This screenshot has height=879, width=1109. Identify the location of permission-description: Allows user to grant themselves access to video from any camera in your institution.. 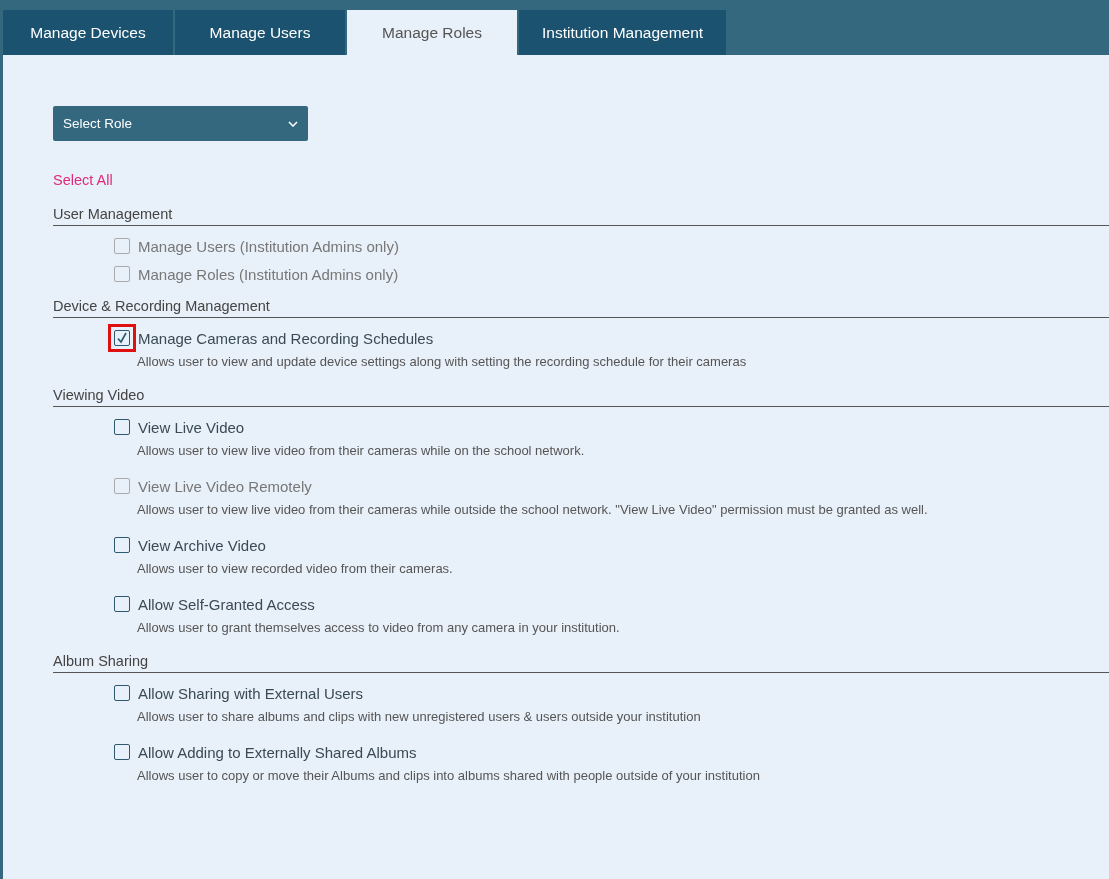
(379, 627).